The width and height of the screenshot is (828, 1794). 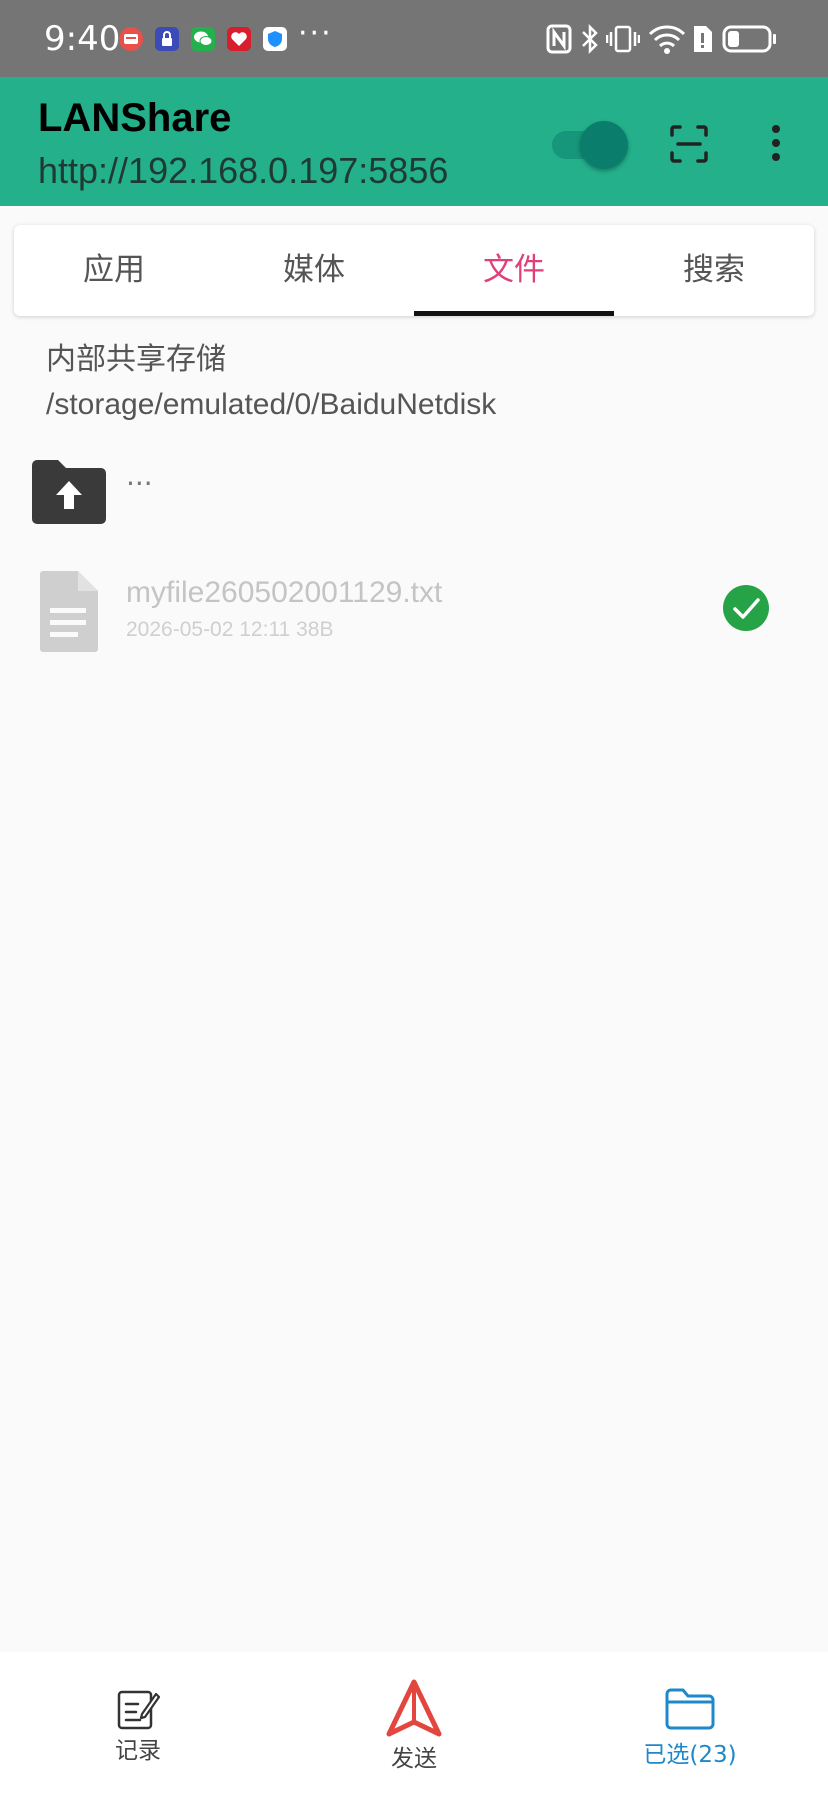 What do you see at coordinates (315, 33) in the screenshot?
I see `more-notifications: ···` at bounding box center [315, 33].